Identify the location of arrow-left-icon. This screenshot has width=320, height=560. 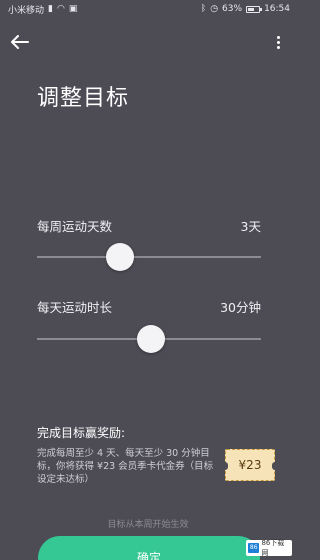
(20, 42).